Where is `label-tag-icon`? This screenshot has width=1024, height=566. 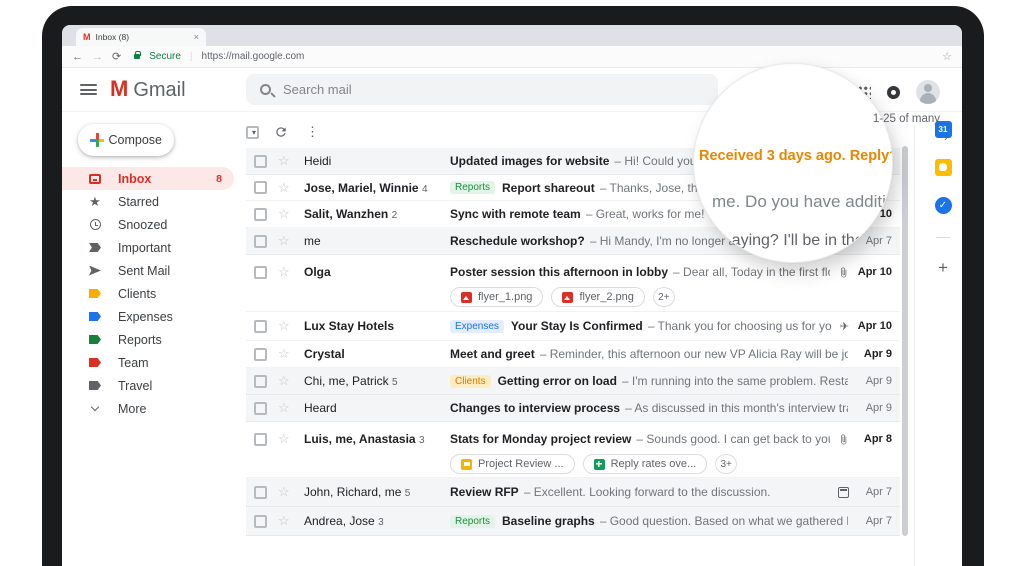 label-tag-icon is located at coordinates (95, 339).